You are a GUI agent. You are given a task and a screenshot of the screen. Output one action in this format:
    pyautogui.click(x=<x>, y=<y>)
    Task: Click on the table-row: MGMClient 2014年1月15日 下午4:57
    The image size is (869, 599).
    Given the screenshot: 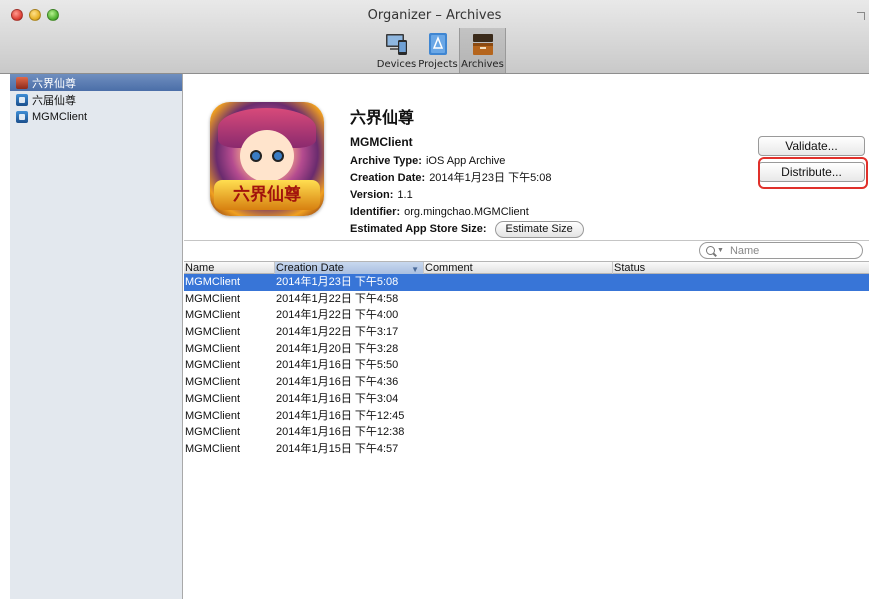 What is the action you would take?
    pyautogui.click(x=526, y=449)
    